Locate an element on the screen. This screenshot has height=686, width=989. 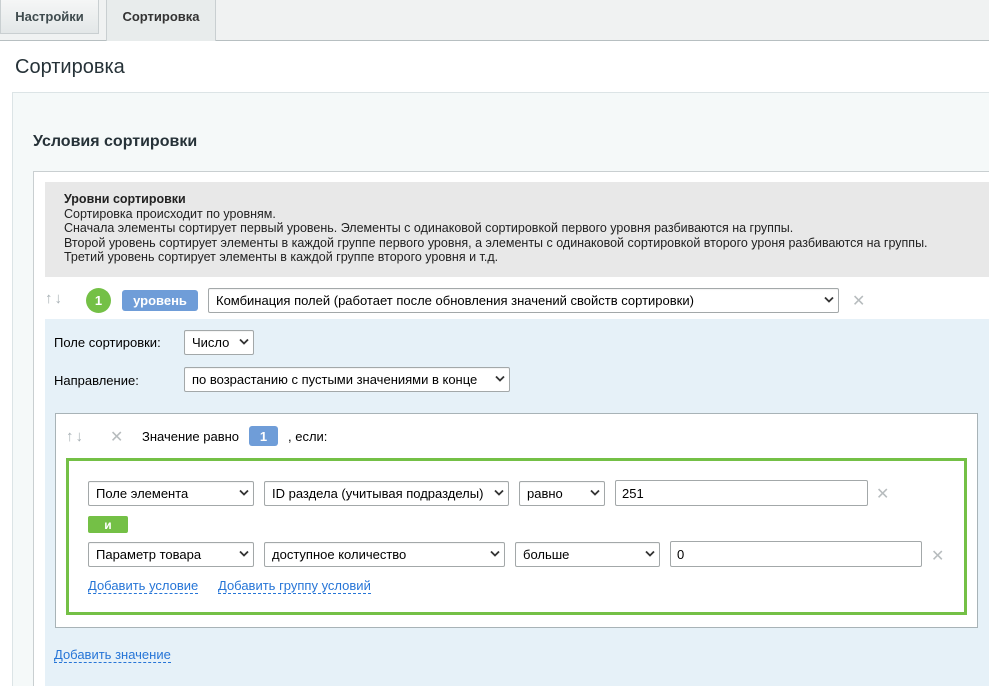
condition-field-select: доступное количество is located at coordinates (384, 554).